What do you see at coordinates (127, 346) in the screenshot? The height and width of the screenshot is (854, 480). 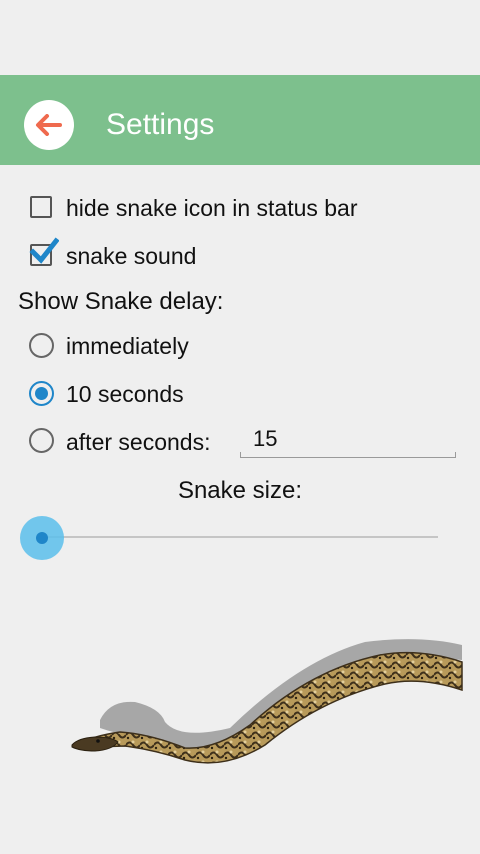 I see `radio-immediately-label: immediately` at bounding box center [127, 346].